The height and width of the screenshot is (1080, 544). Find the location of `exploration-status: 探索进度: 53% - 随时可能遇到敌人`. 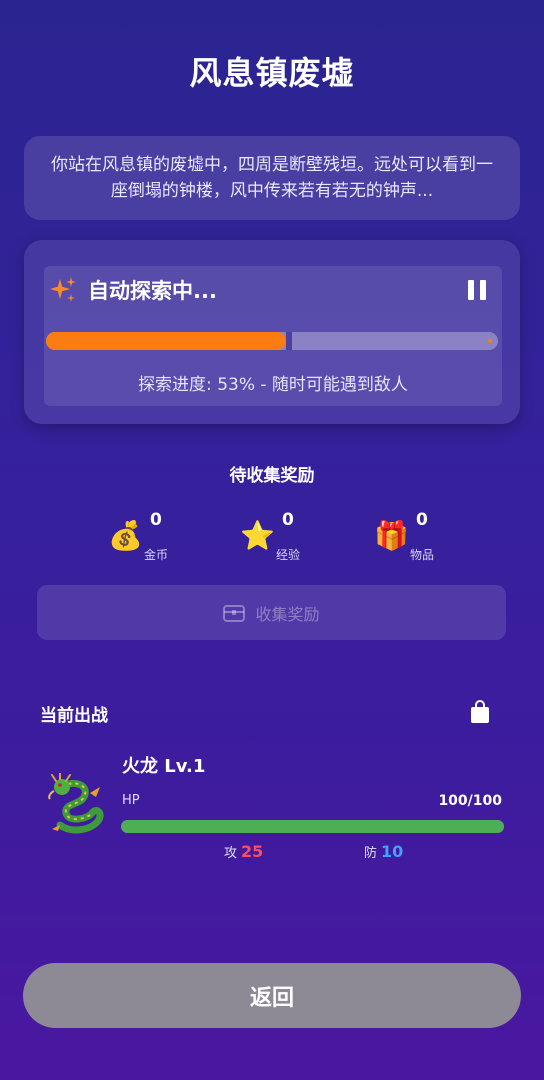

exploration-status: 探索进度: 53% - 随时可能遇到敌人 is located at coordinates (273, 385).